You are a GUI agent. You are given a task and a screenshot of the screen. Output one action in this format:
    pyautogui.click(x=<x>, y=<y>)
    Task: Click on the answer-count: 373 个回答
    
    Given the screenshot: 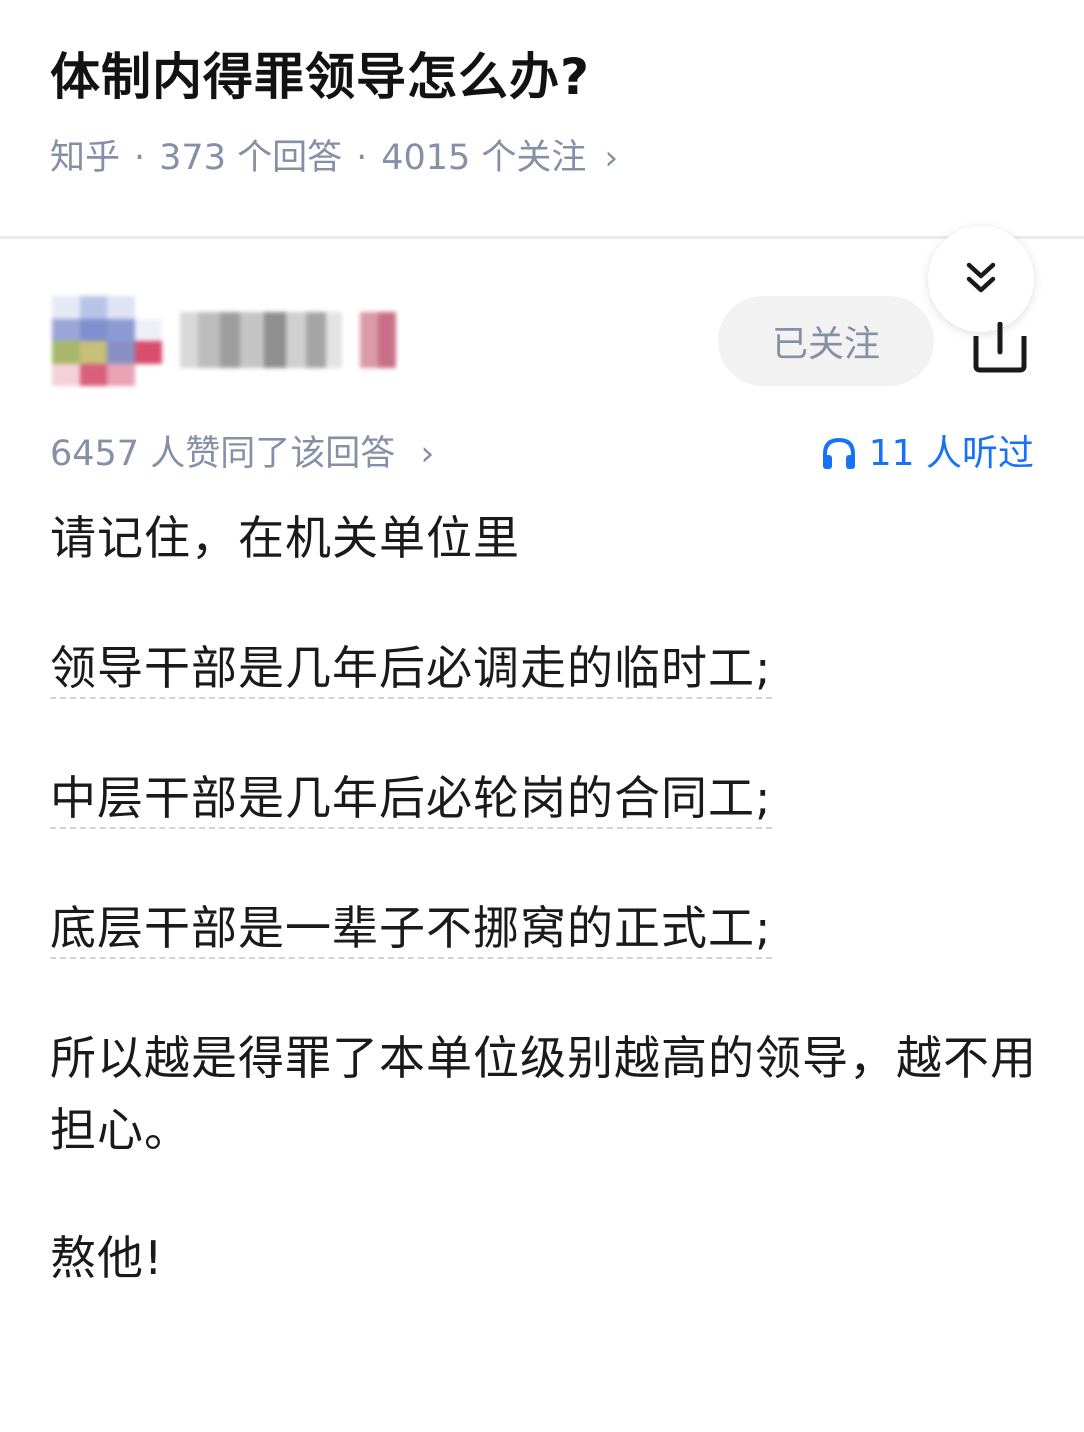 What is the action you would take?
    pyautogui.click(x=251, y=158)
    